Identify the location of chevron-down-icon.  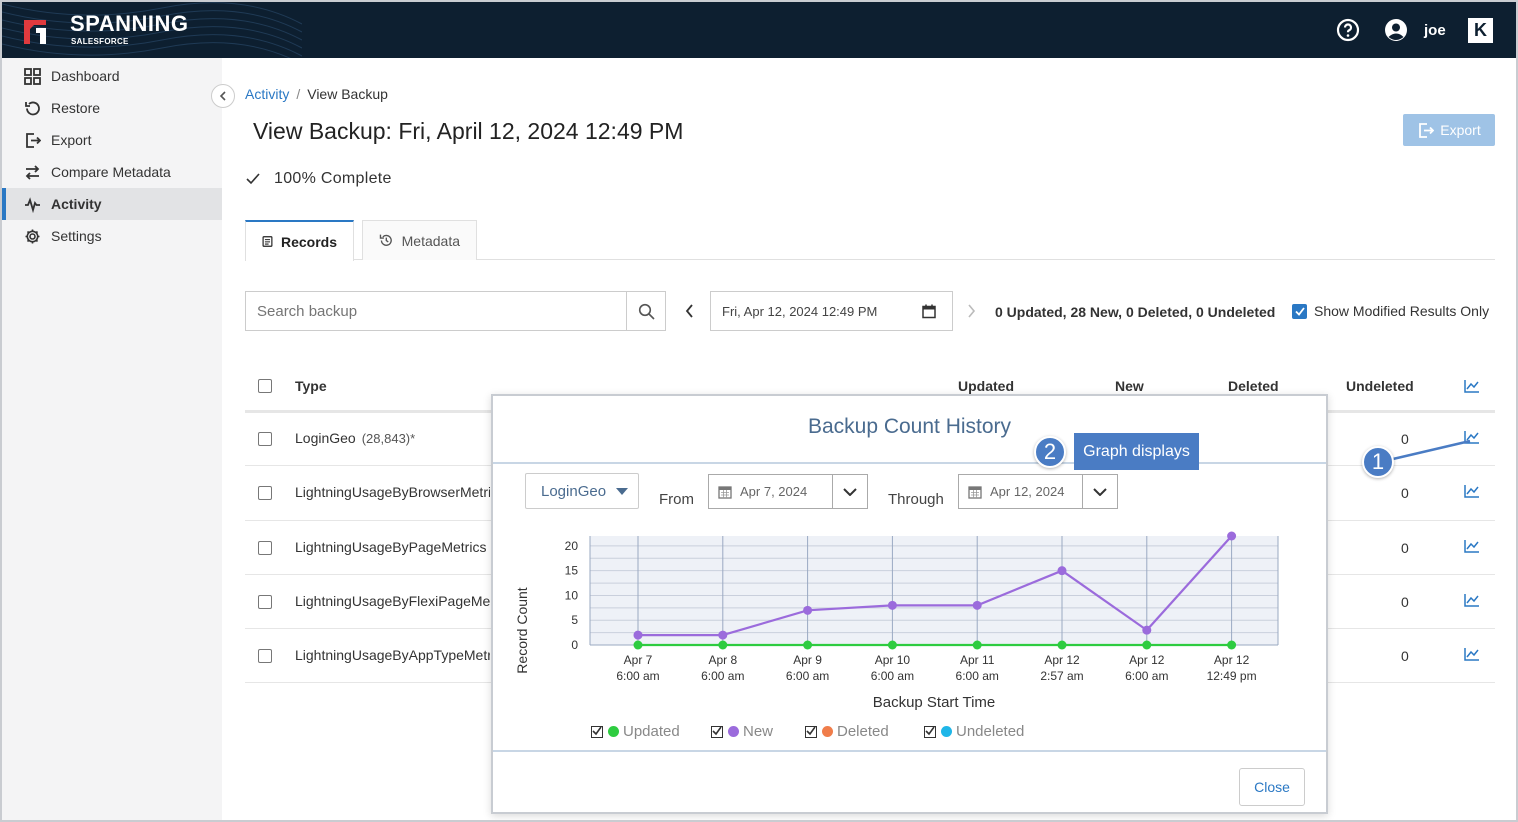
(850, 491).